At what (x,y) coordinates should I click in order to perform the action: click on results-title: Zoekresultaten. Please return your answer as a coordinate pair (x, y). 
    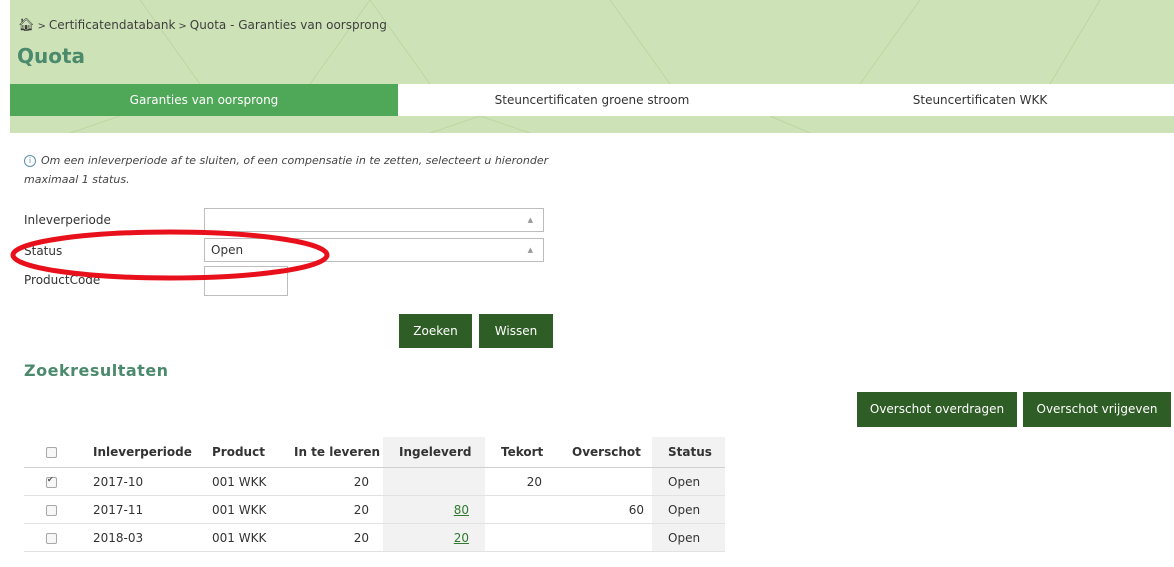
    Looking at the image, I should click on (96, 370).